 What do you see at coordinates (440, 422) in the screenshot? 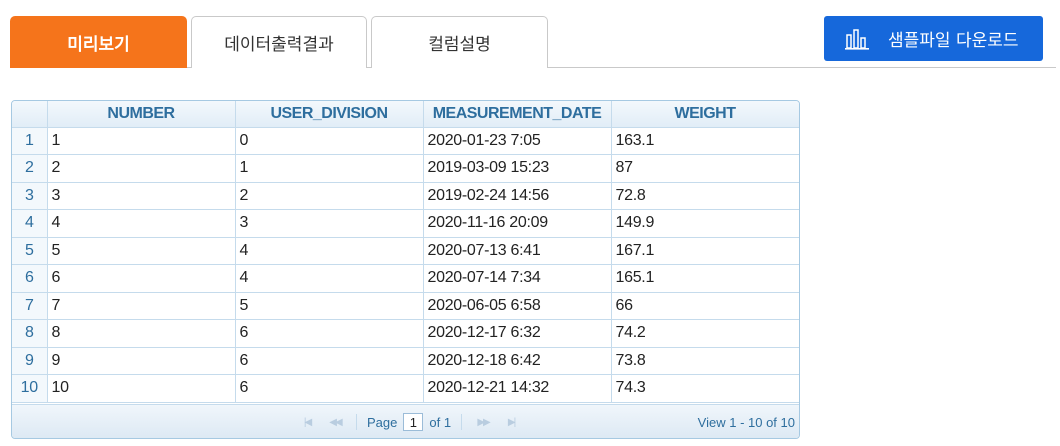
I see `page-count-label: of 1` at bounding box center [440, 422].